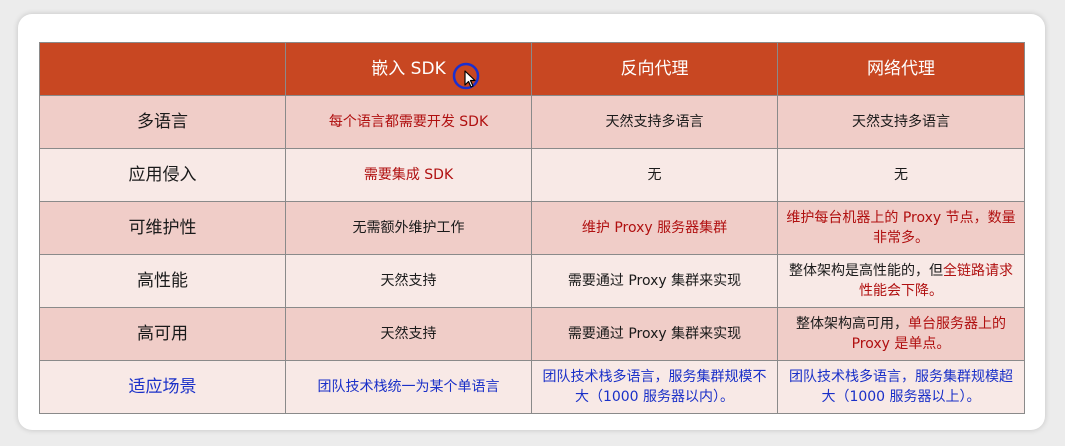 This screenshot has height=446, width=1065. Describe the element at coordinates (852, 324) in the screenshot. I see `cell-text-normal: 整体架构高可用，` at that location.